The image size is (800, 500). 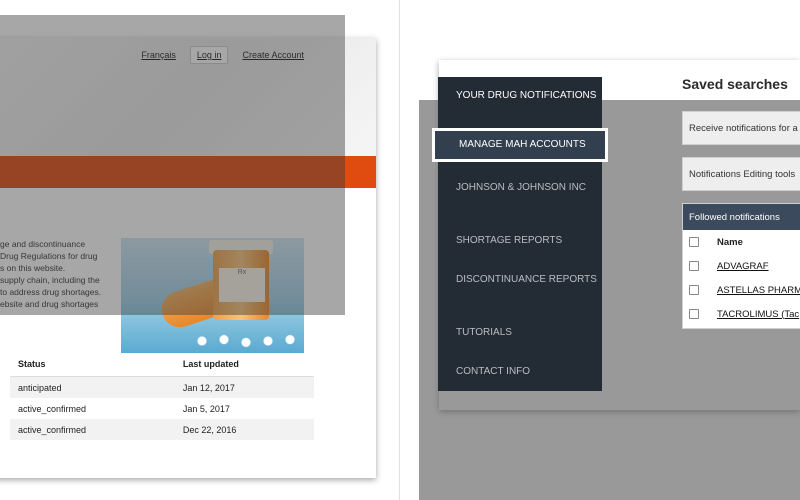 I want to click on sidebar-item-contact-info: CONTACT INFO, so click(x=520, y=372).